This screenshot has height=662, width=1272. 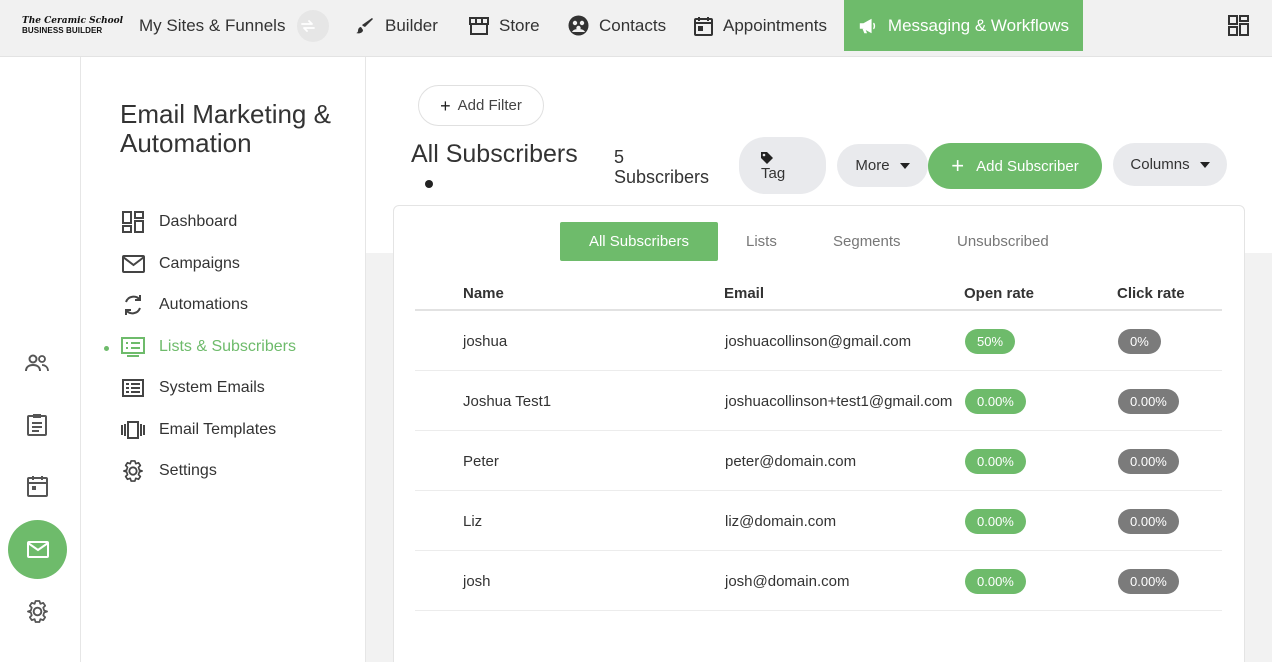 What do you see at coordinates (429, 184) in the screenshot?
I see `title-dropdown-dot` at bounding box center [429, 184].